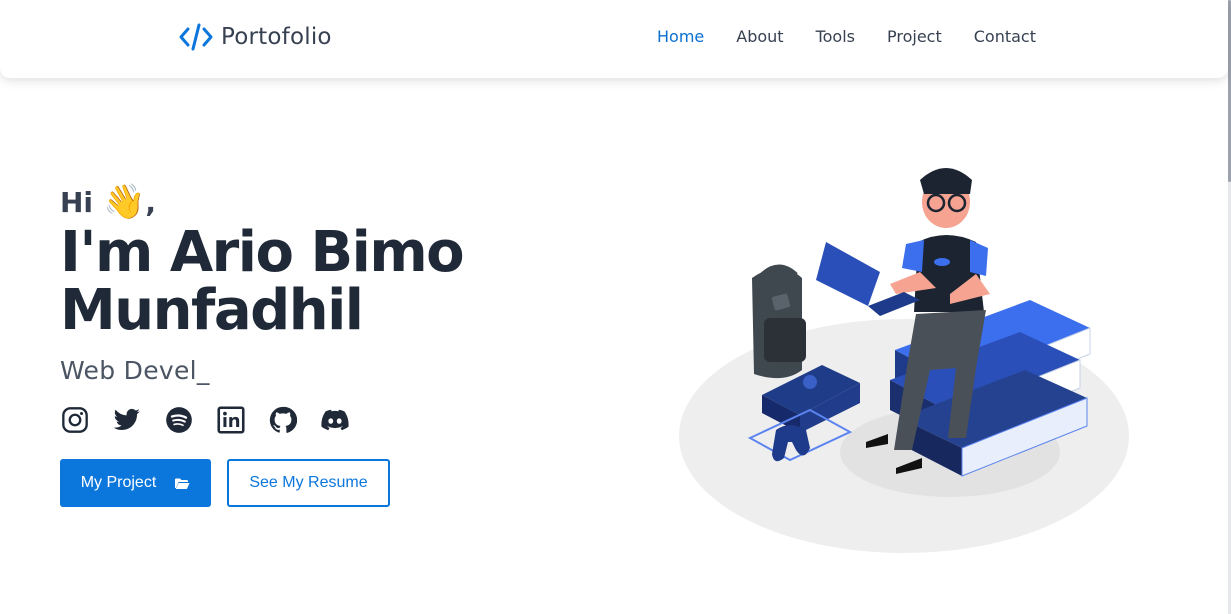 Image resolution: width=1231 pixels, height=614 pixels. I want to click on discord-icon, so click(335, 420).